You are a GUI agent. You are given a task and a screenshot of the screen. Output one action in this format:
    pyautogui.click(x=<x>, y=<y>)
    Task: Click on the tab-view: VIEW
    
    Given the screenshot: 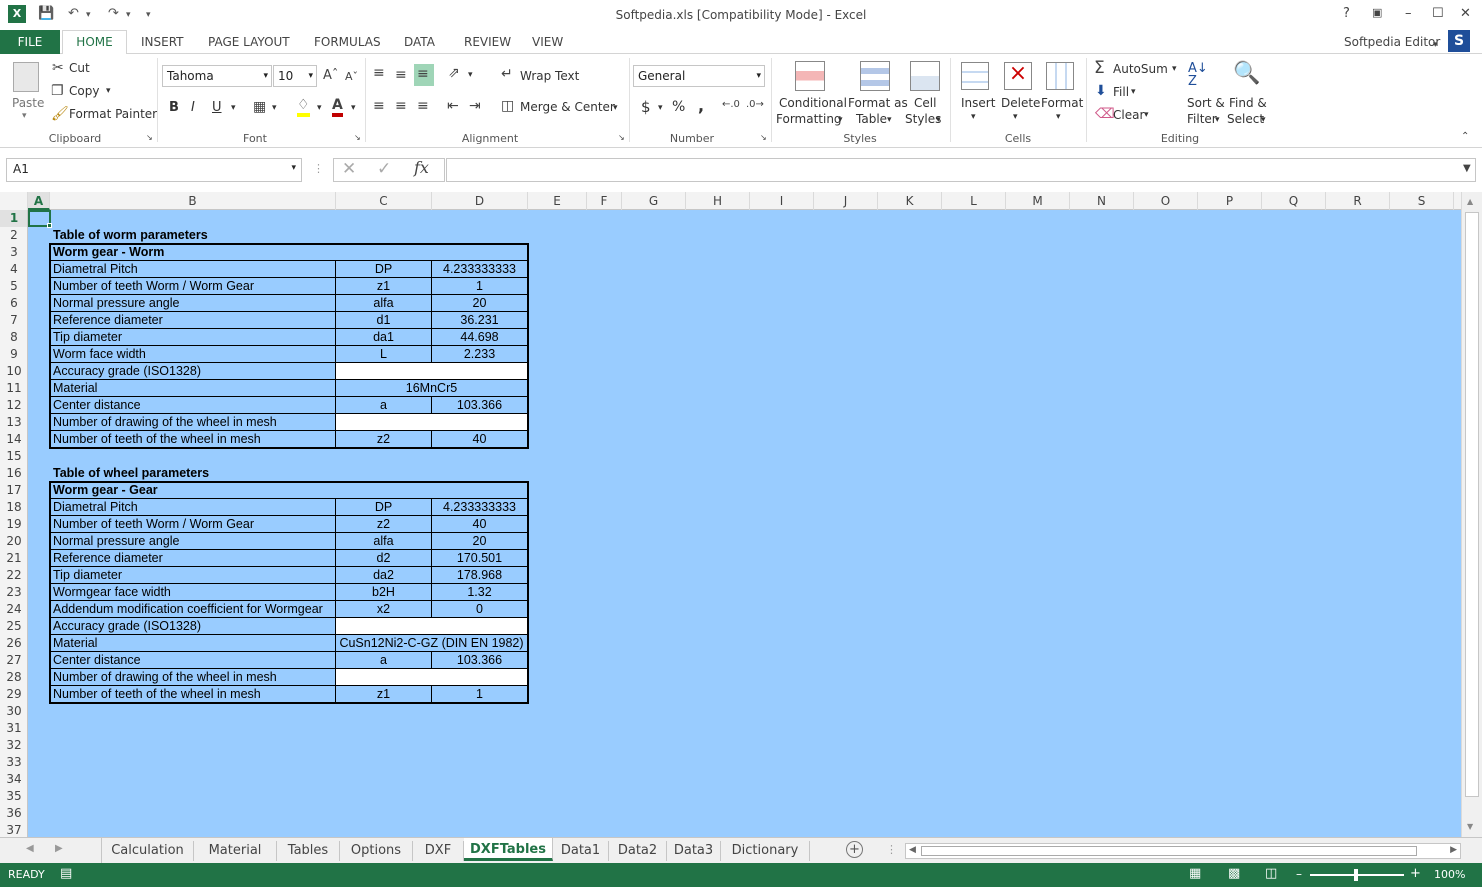 What is the action you would take?
    pyautogui.click(x=547, y=43)
    